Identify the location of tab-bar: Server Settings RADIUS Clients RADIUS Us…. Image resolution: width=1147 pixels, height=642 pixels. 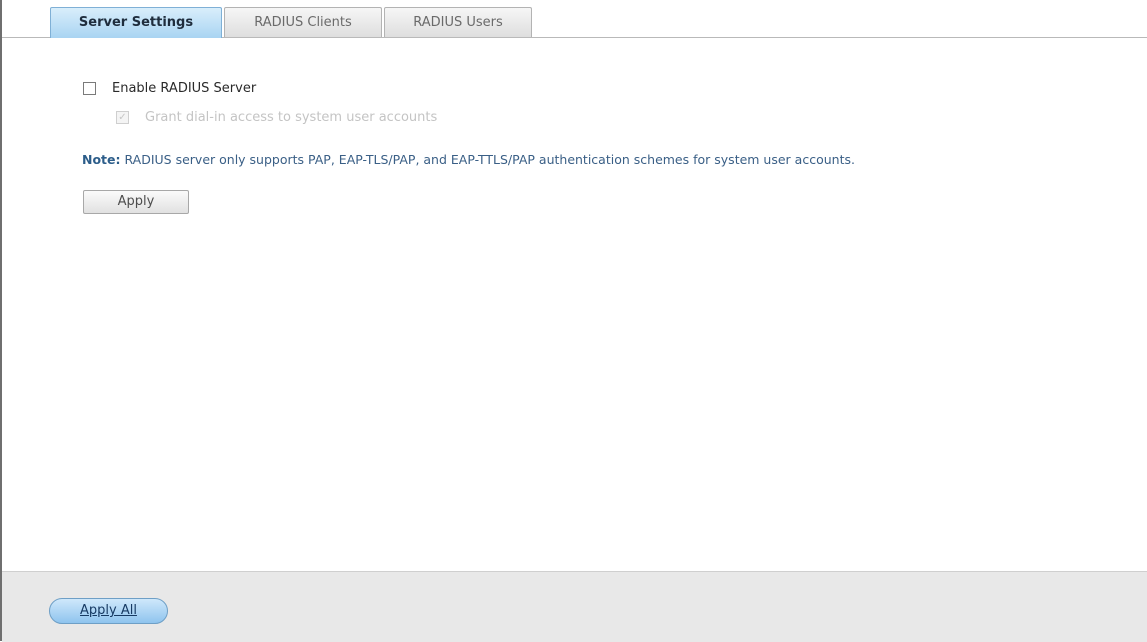
(574, 19).